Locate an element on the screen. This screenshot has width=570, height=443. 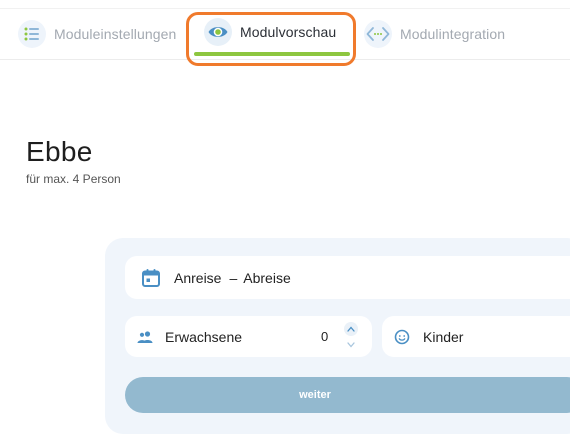
adults-label: Erwachsene is located at coordinates (204, 336).